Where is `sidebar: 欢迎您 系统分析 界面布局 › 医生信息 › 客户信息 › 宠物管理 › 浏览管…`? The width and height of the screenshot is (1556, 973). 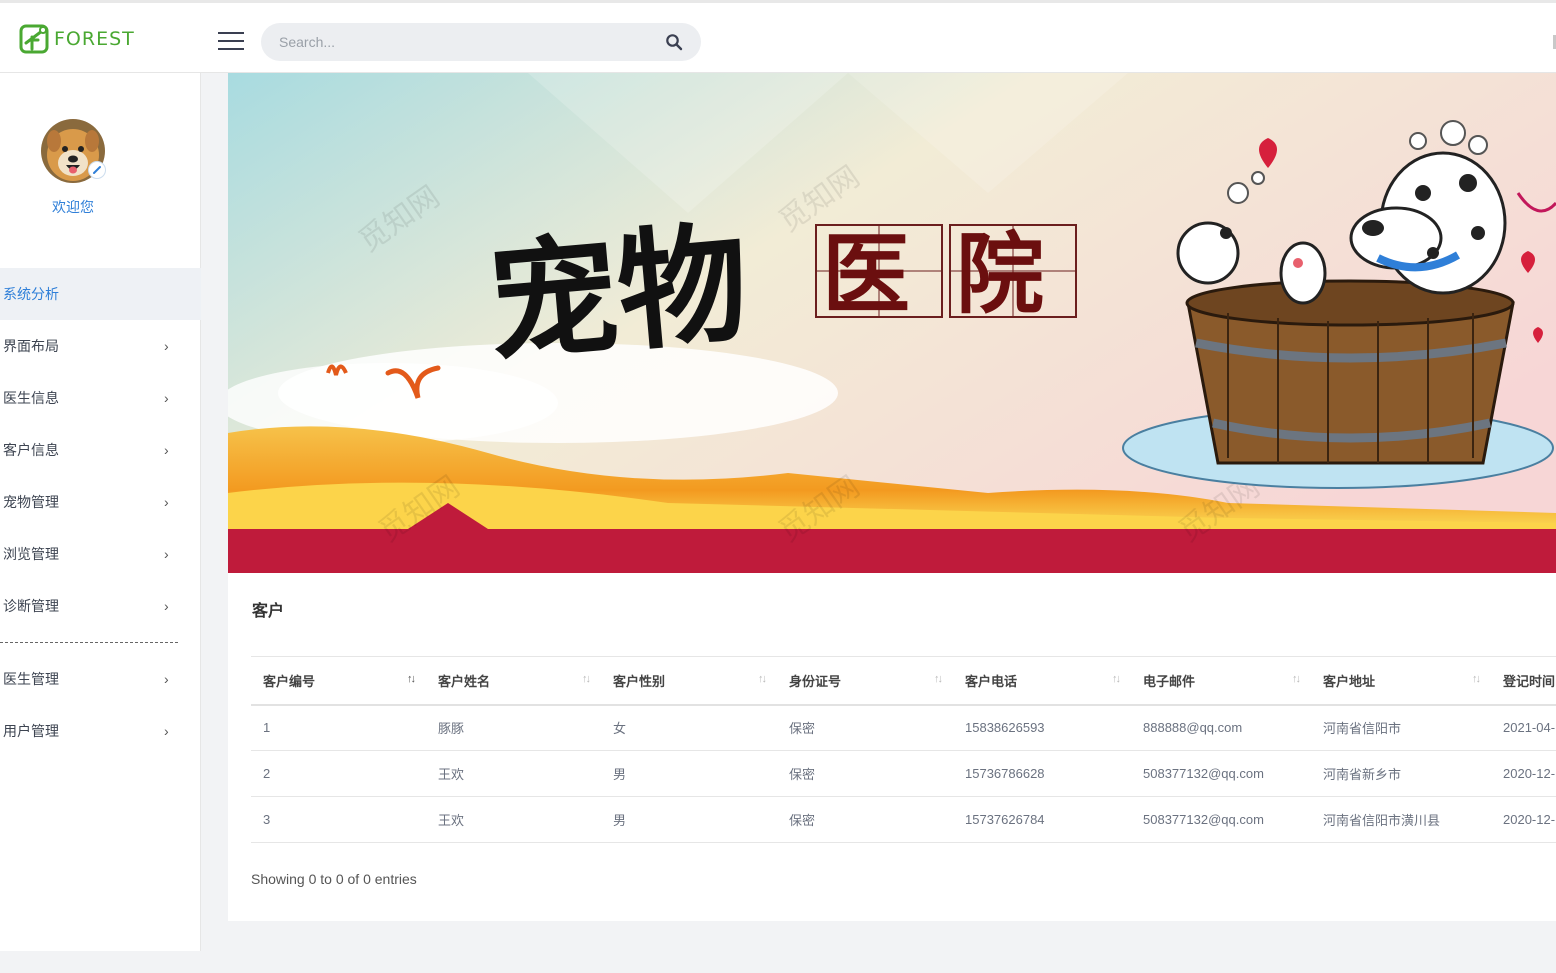
sidebar: 欢迎您 系统分析 界面布局 › 医生信息 › 客户信息 › 宠物管理 › 浏览管… is located at coordinates (100, 512).